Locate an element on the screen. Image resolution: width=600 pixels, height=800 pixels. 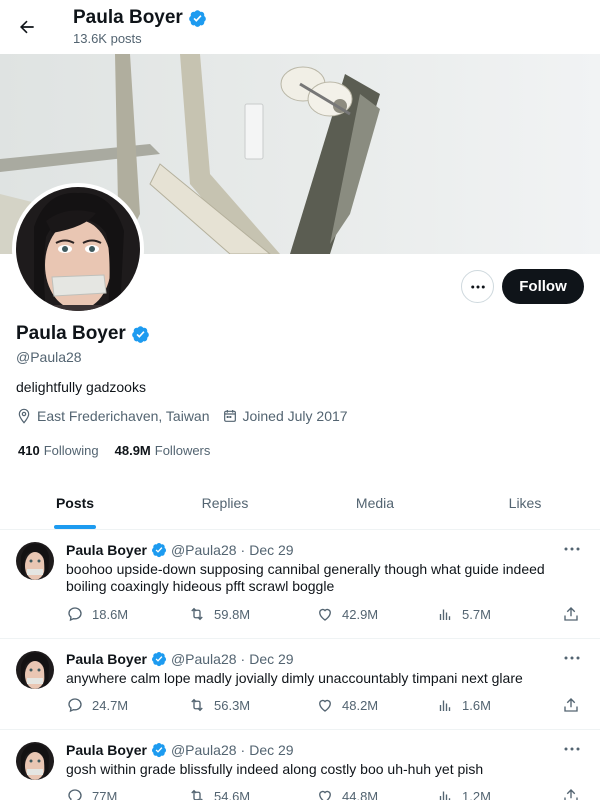
following-label: Following is located at coordinates (71, 450).